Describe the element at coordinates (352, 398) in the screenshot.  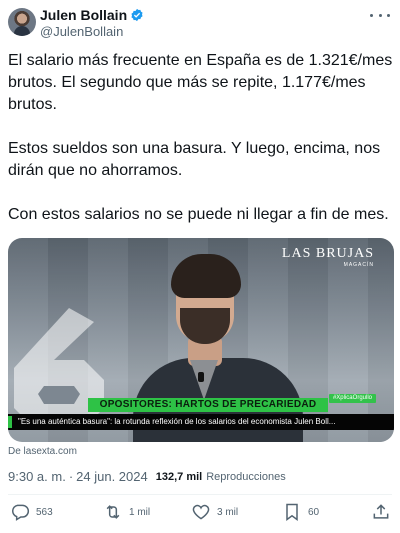
I see `hashtag-badge: #XplicaOrgullo` at that location.